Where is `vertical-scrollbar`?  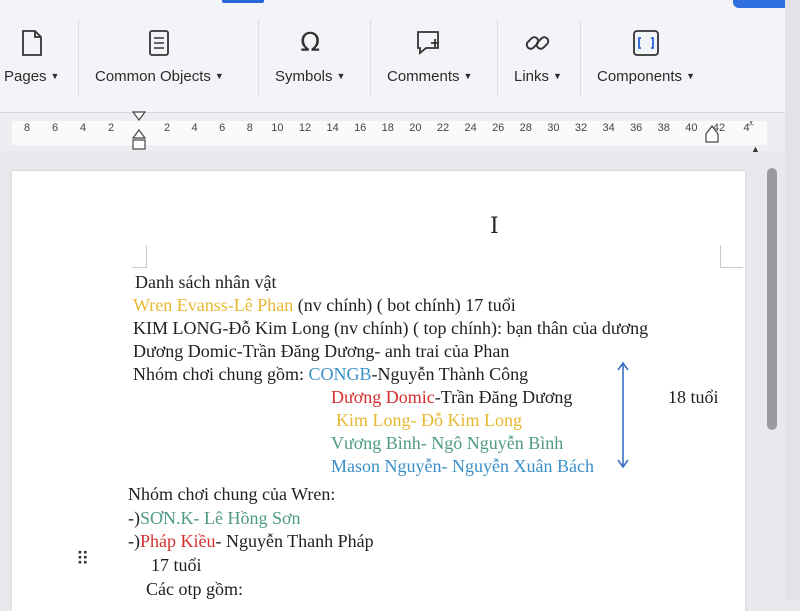 vertical-scrollbar is located at coordinates (772, 299).